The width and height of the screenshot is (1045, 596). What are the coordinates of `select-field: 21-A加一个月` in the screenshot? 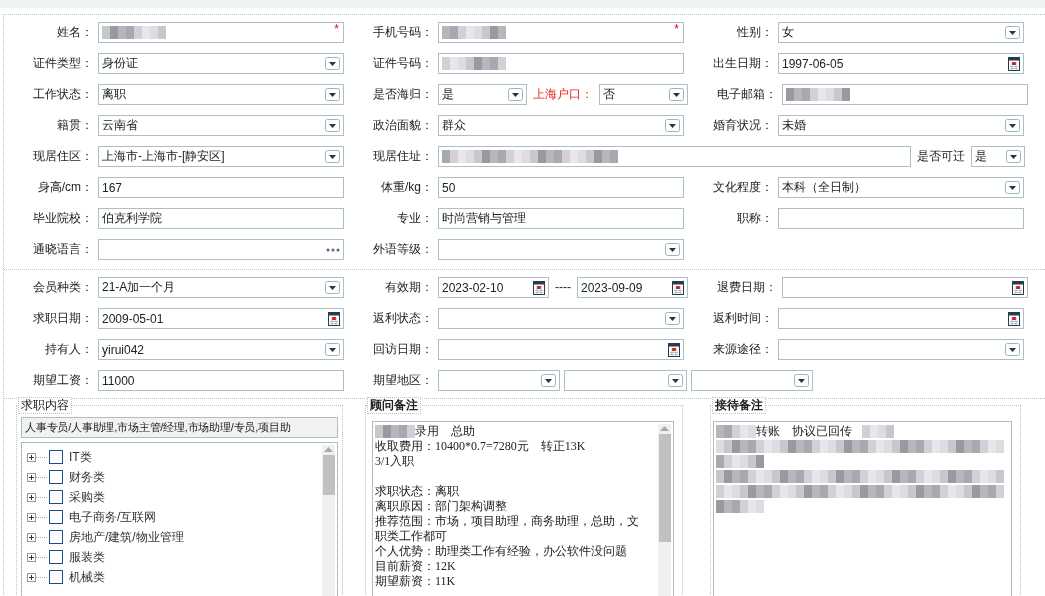 It's located at (221, 287).